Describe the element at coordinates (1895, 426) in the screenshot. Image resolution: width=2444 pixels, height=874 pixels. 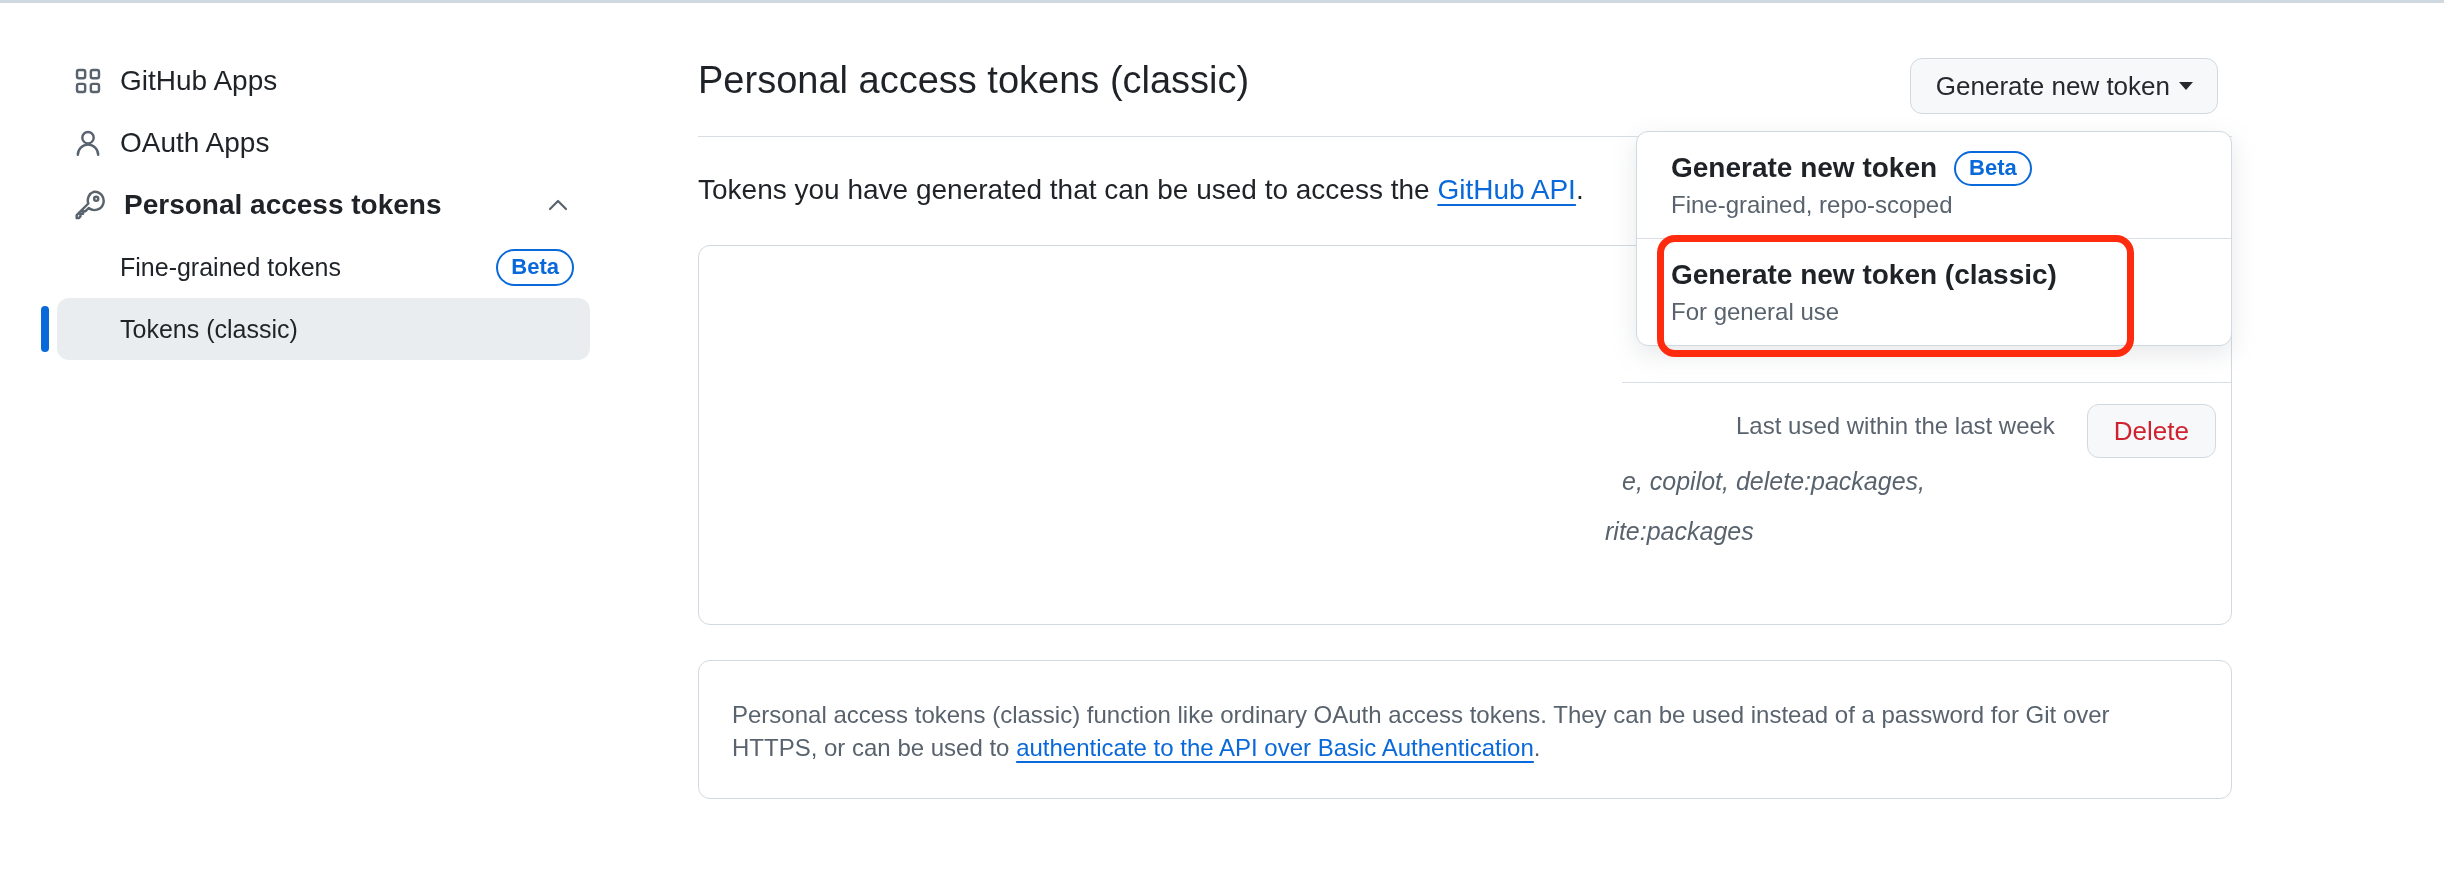
I see `last-used-text: Last used within the last week` at that location.